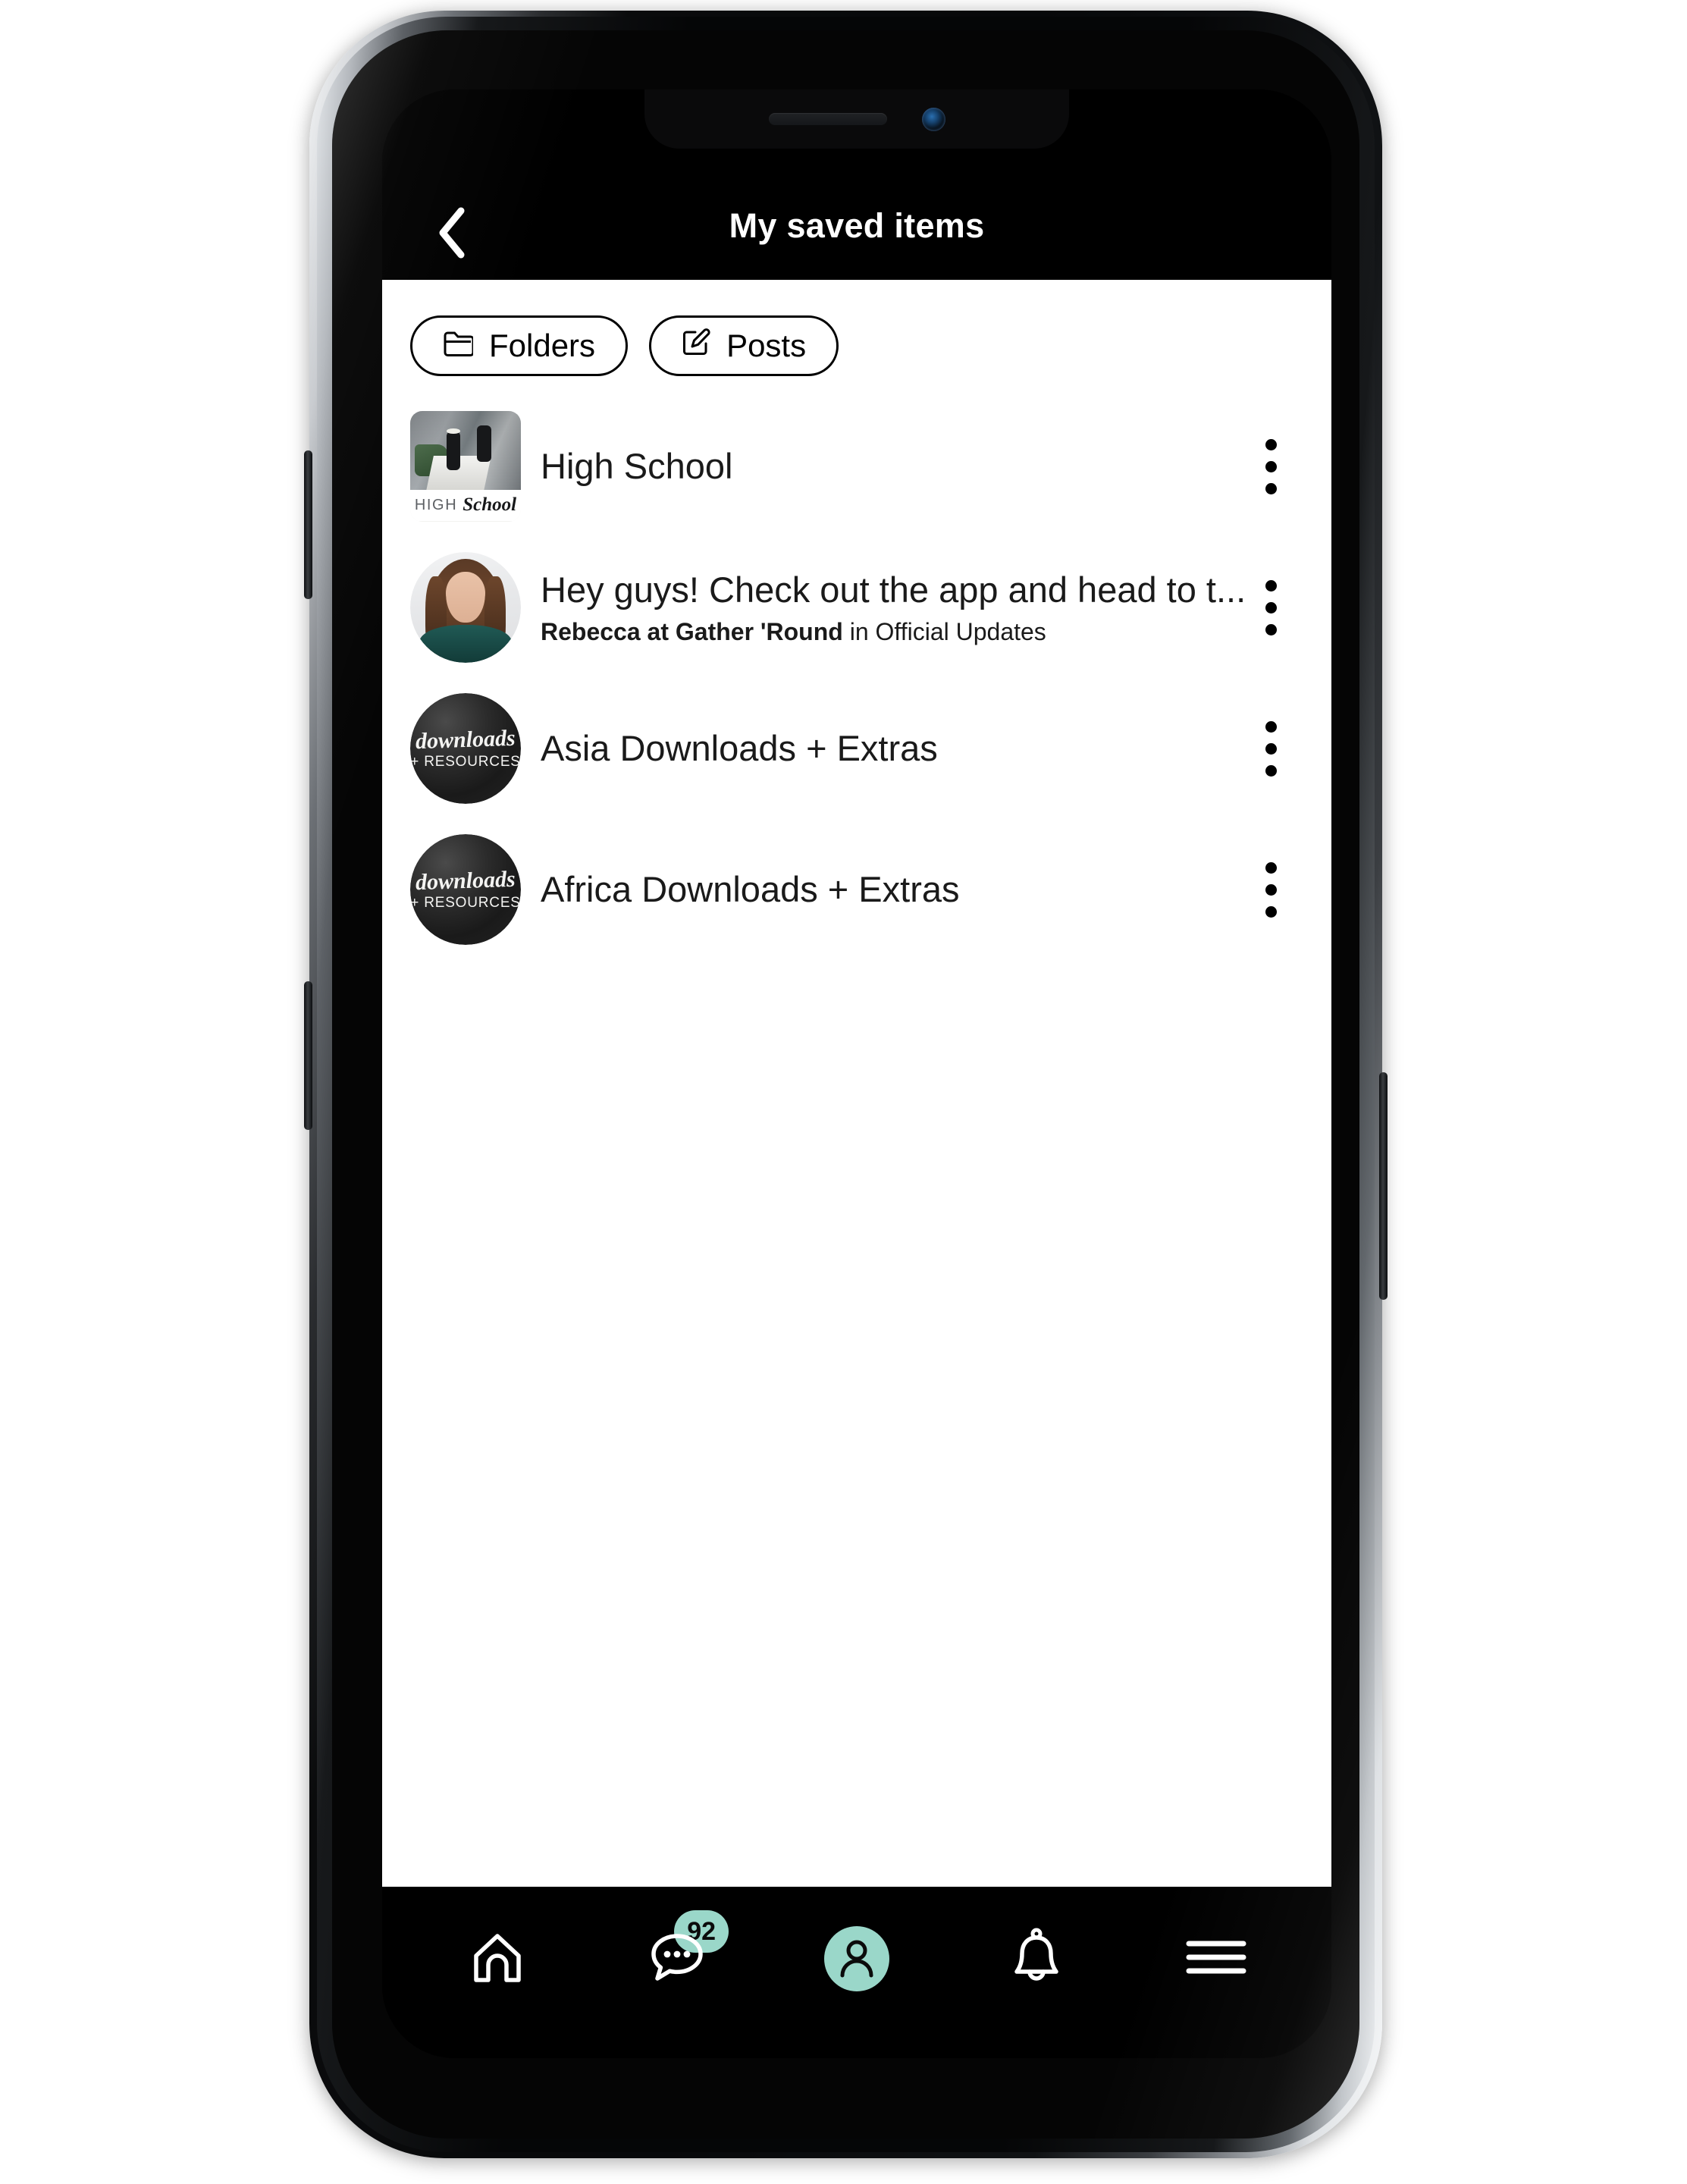 The image size is (1687, 2184). Describe the element at coordinates (766, 345) in the screenshot. I see `filter-chip-posts-label: Posts` at that location.